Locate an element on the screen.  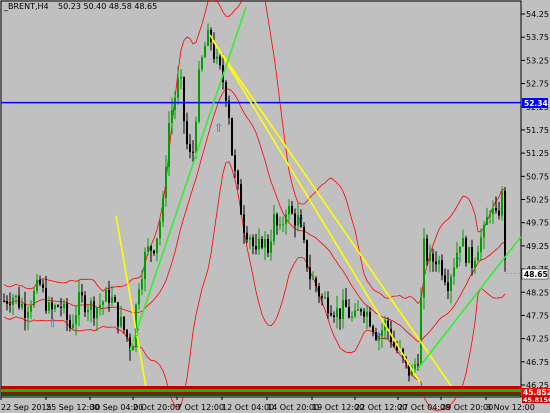
price-tick-label: 47.75 is located at coordinates (537, 315).